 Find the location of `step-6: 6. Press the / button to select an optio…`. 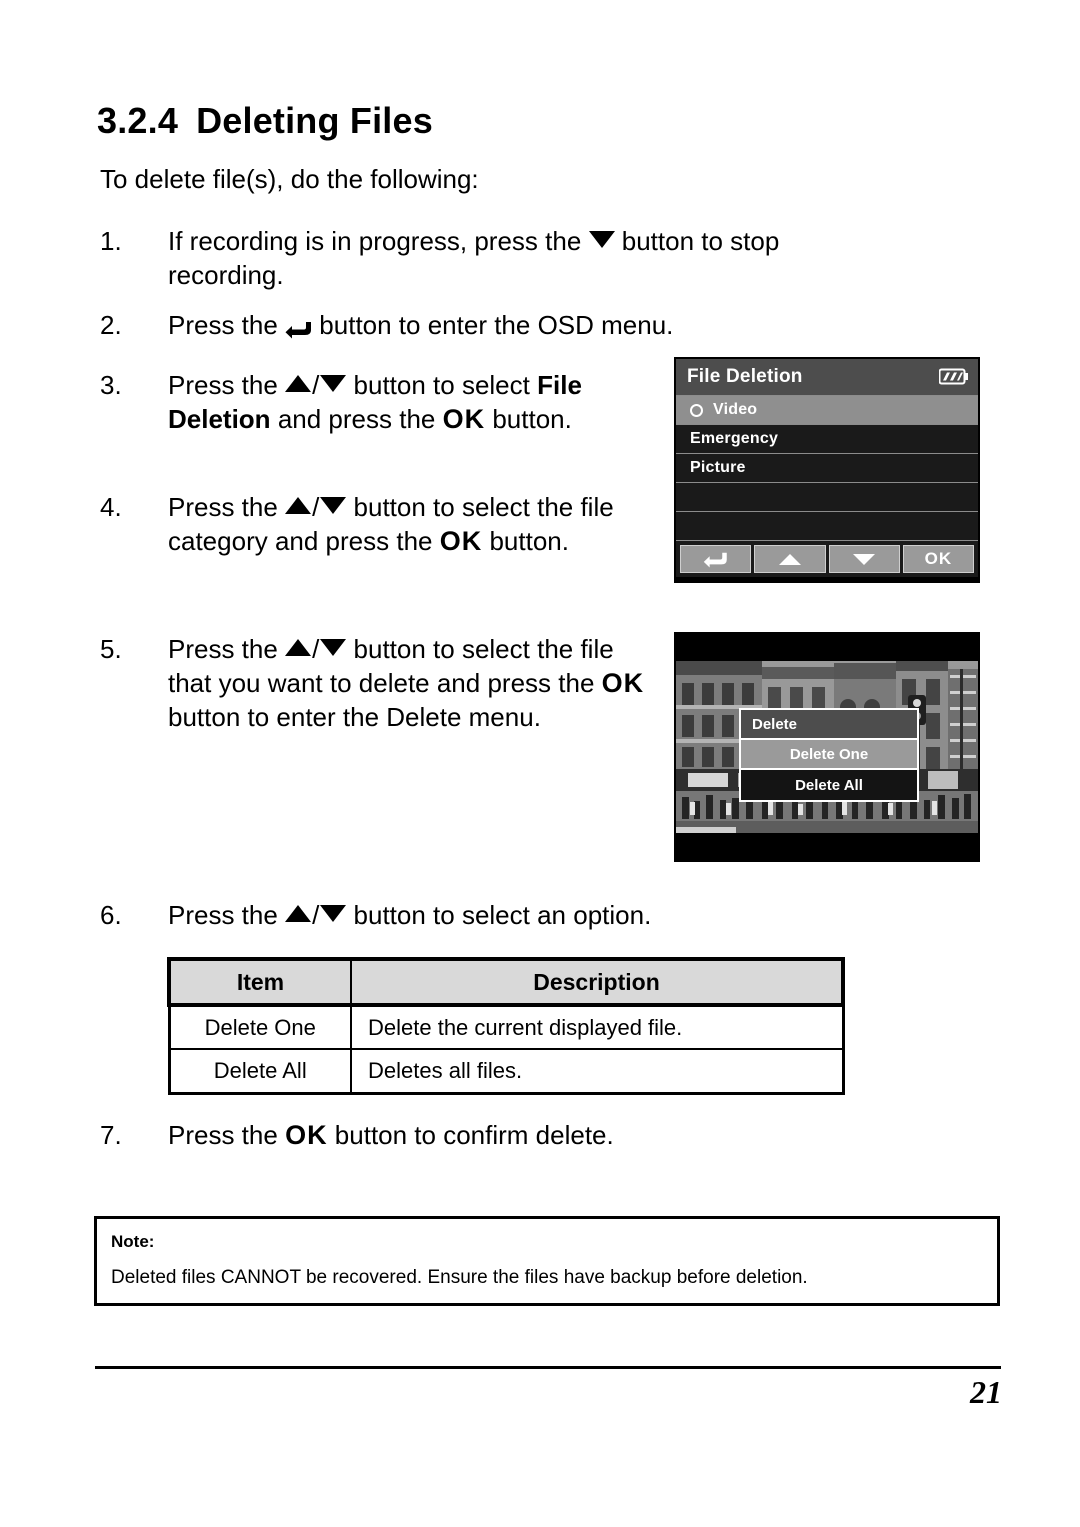

step-6: 6. Press the / button to select an optio… is located at coordinates (450, 915).